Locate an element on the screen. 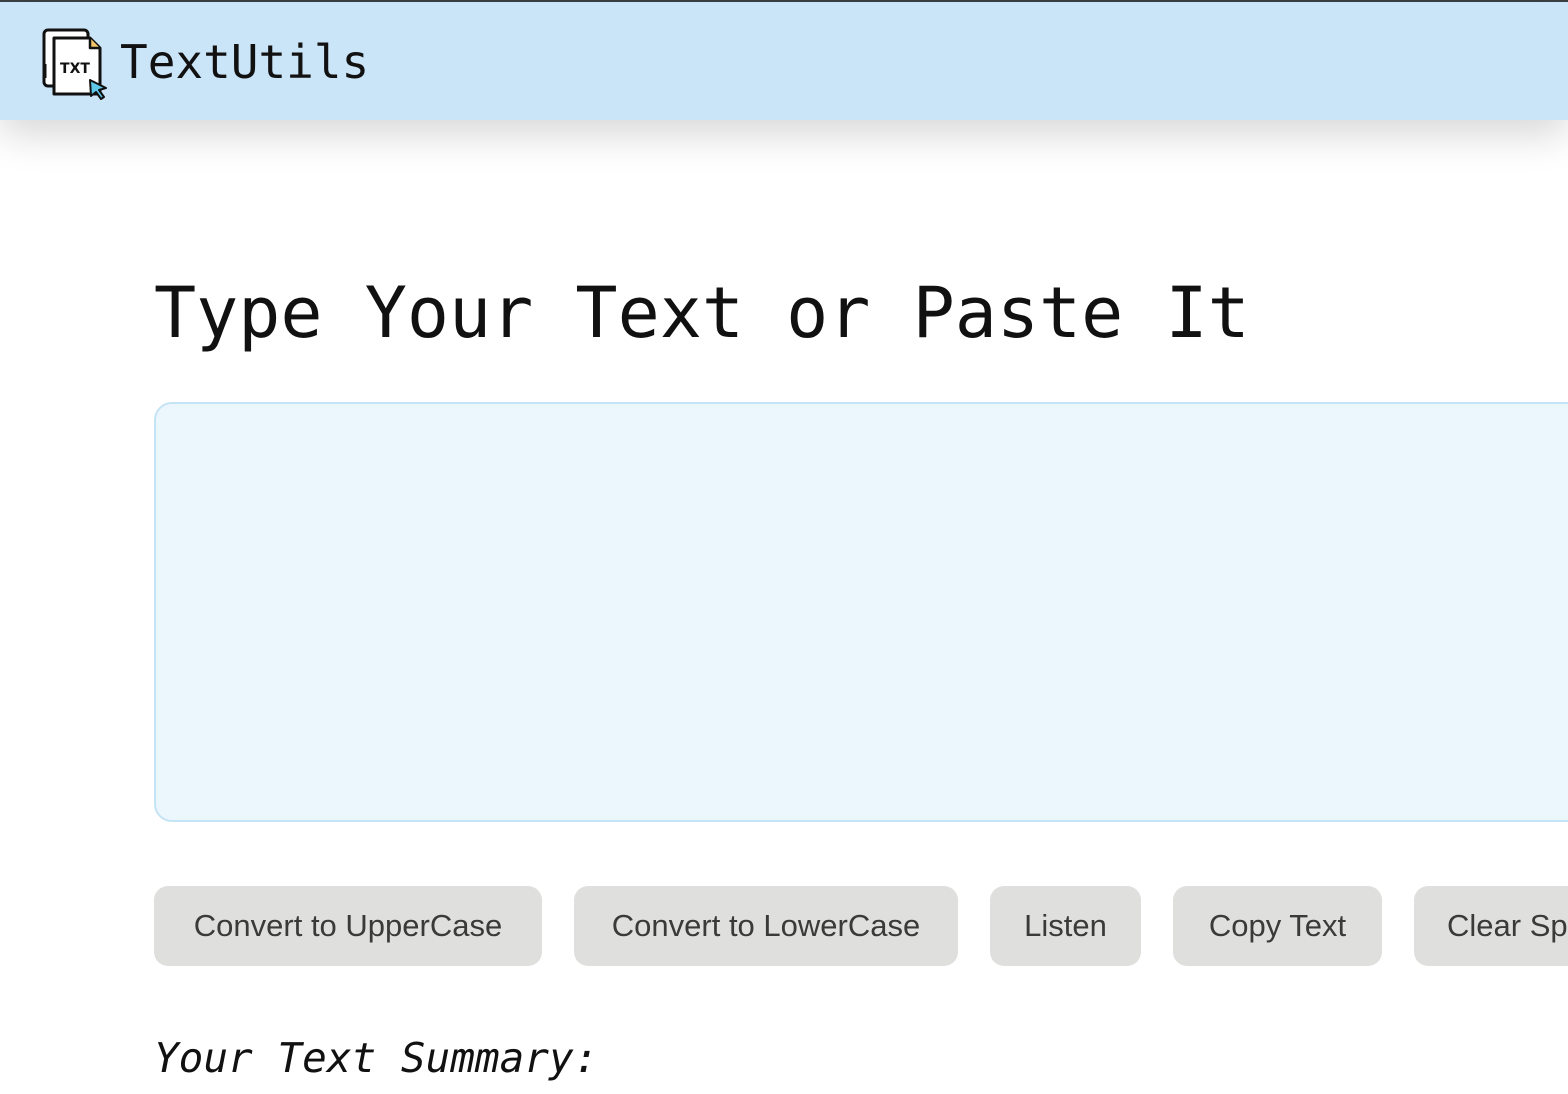 The image size is (1568, 1094). copy-text-button: Copy Text is located at coordinates (1277, 926).